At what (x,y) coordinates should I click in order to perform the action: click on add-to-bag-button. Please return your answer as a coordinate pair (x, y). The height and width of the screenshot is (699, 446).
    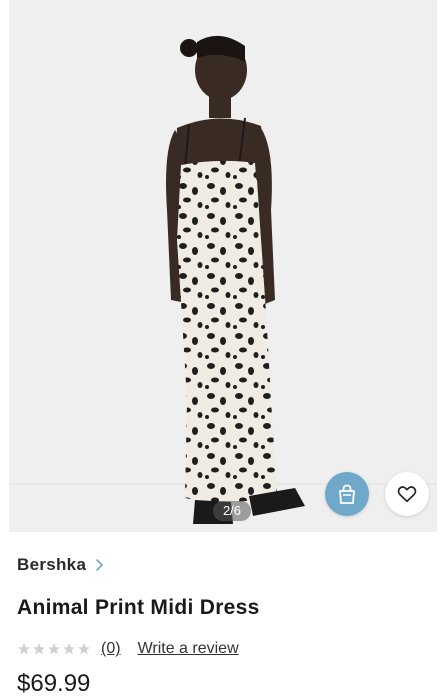
    Looking at the image, I should click on (347, 494).